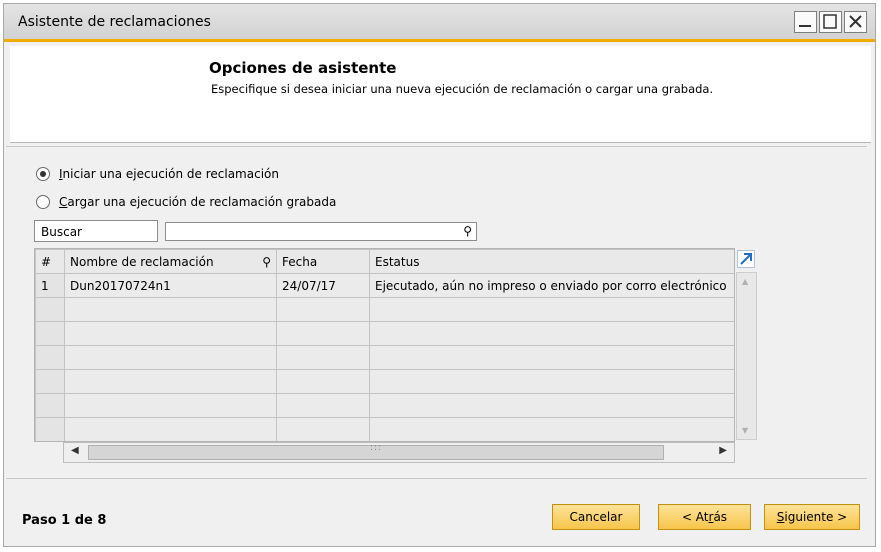 Image resolution: width=881 pixels, height=552 pixels. I want to click on arrow-right-icon: ▶, so click(723, 450).